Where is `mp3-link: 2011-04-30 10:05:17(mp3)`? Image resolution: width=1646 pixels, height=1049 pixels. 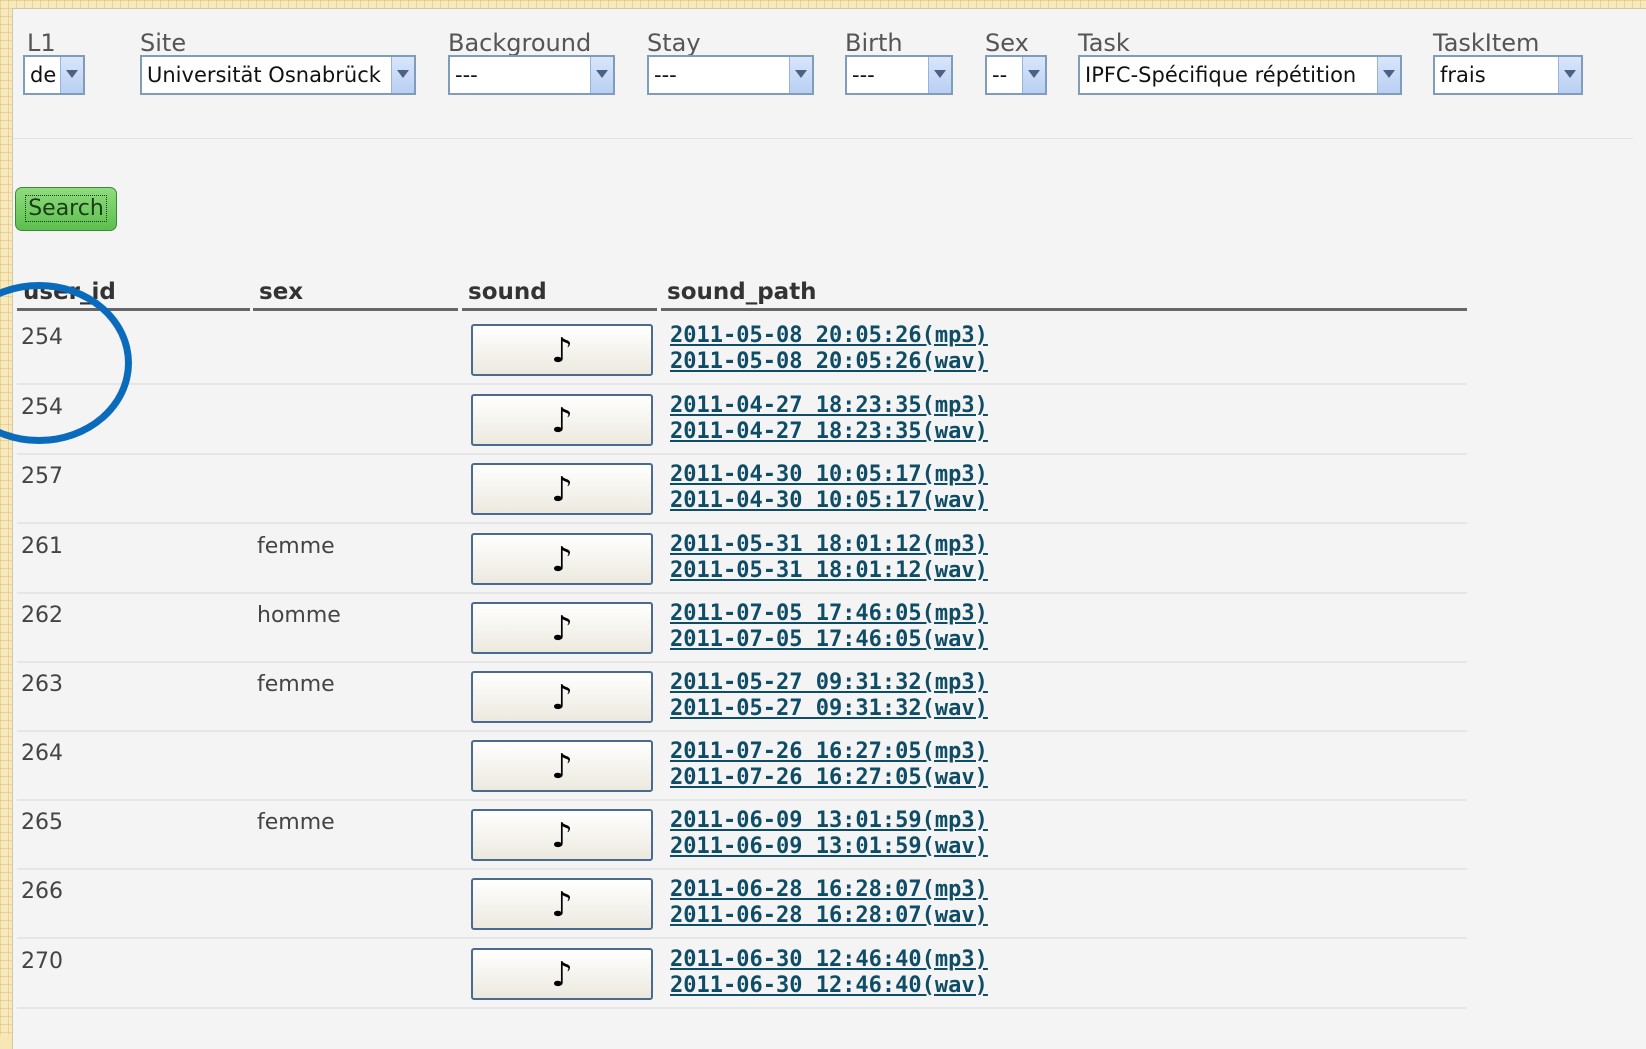 mp3-link: 2011-04-30 10:05:17(mp3) is located at coordinates (829, 475).